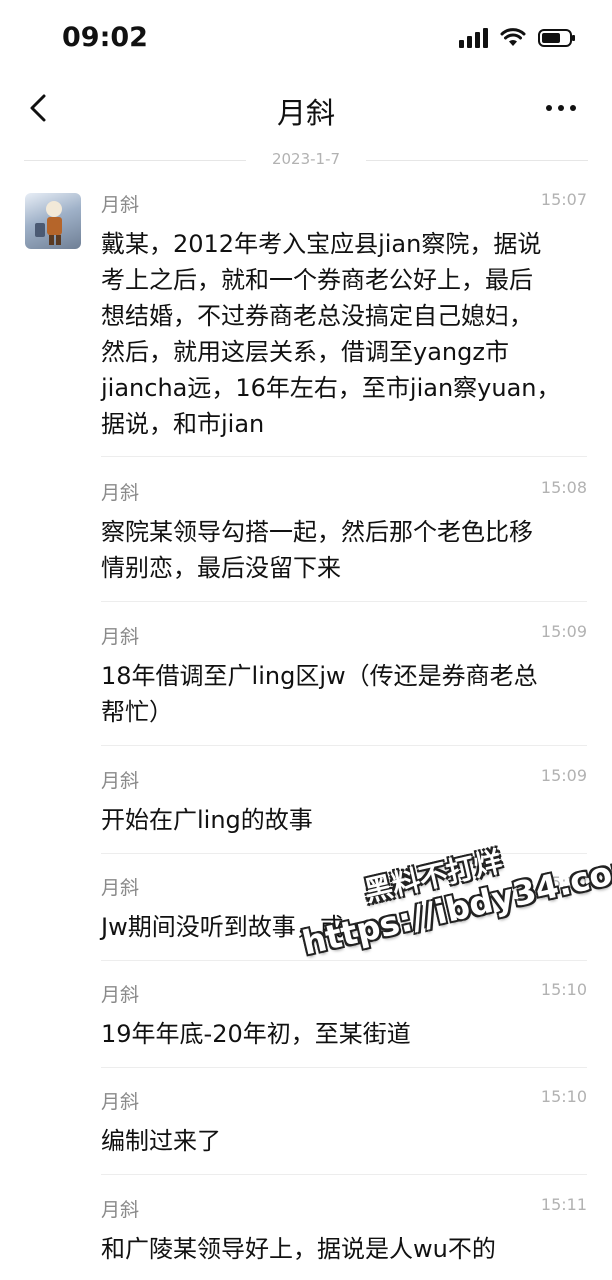 The width and height of the screenshot is (612, 1280). Describe the element at coordinates (256, 1034) in the screenshot. I see `message-text: 19年年底-20年初，至某街道` at that location.